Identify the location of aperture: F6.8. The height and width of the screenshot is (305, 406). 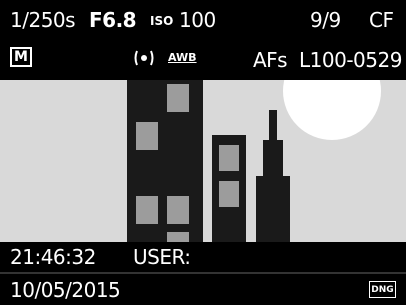
(113, 20).